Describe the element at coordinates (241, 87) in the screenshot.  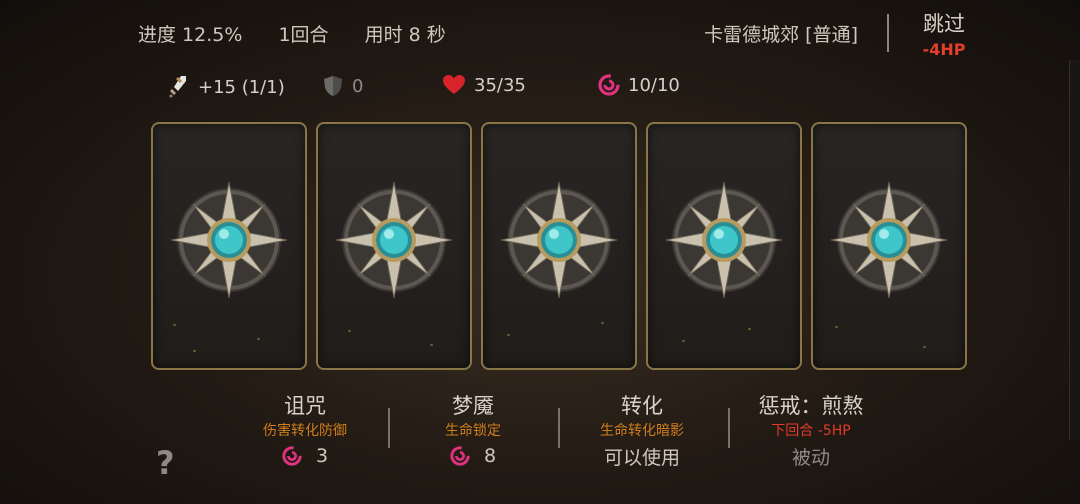
I see `attack-value: +15 (1/1)` at that location.